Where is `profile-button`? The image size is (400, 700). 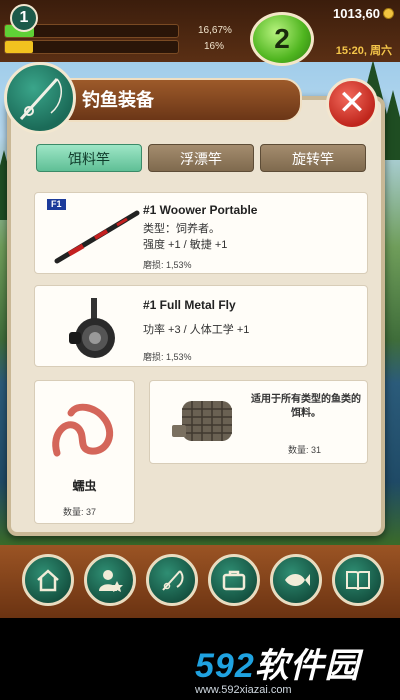 profile-button is located at coordinates (110, 580).